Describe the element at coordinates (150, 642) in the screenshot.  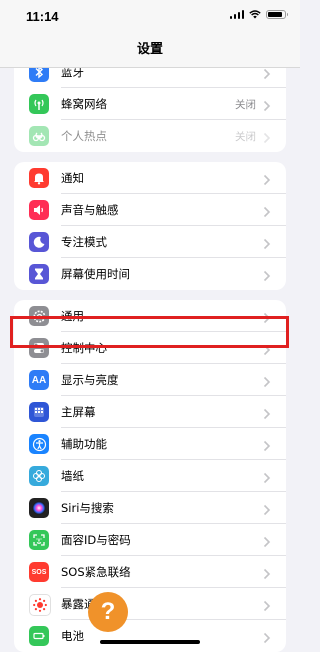
I see `home-indicator` at that location.